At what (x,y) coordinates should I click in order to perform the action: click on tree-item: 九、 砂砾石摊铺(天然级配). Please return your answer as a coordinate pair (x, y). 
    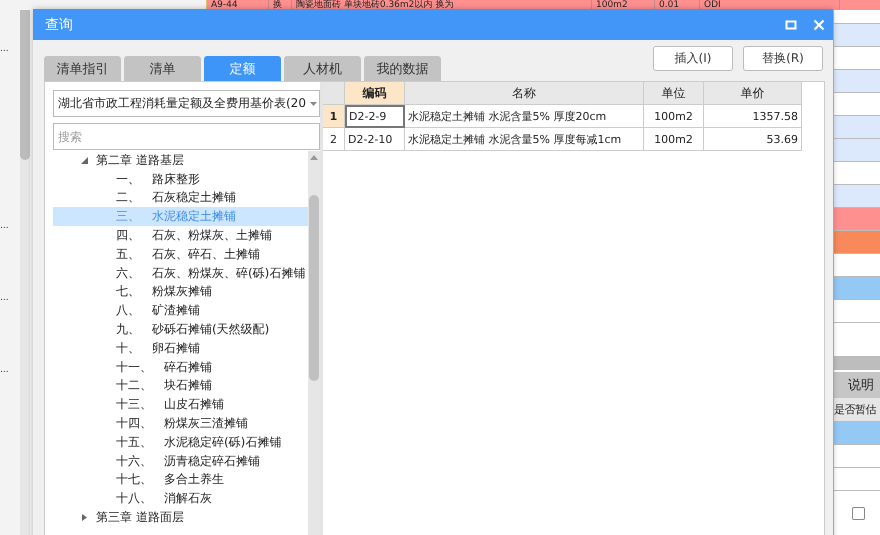
    Looking at the image, I should click on (180, 329).